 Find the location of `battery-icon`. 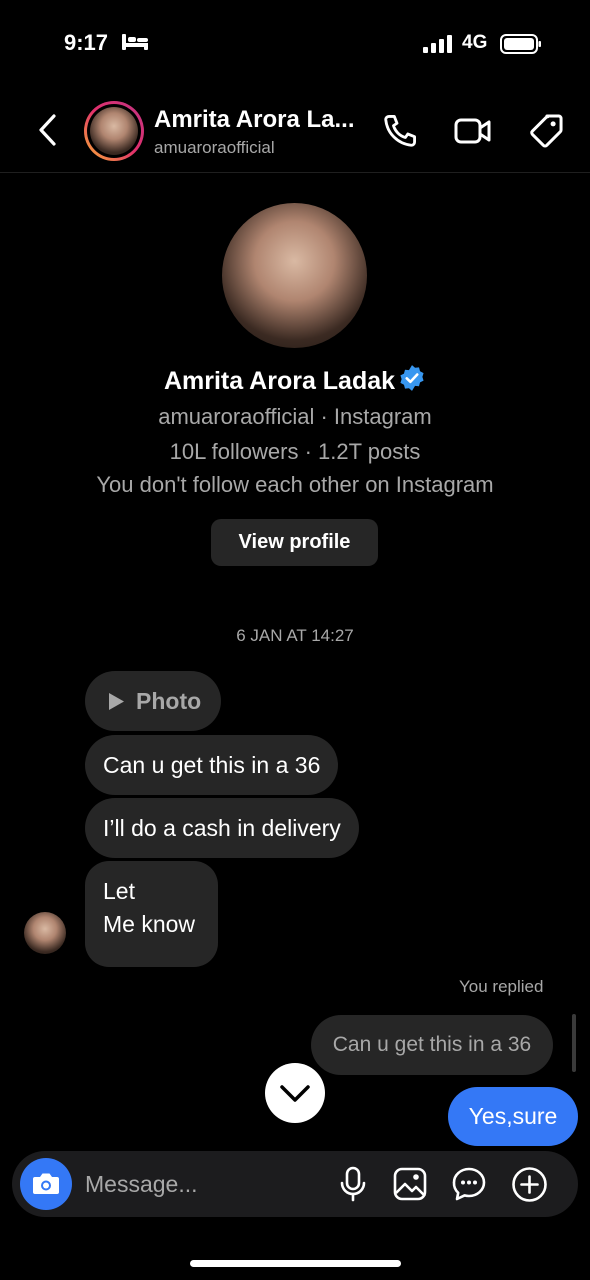

battery-icon is located at coordinates (520, 44).